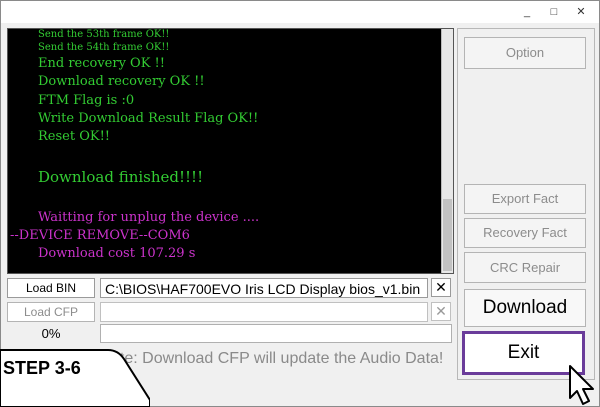  What do you see at coordinates (121, 177) in the screenshot?
I see `console-line: Download finished!!!!` at bounding box center [121, 177].